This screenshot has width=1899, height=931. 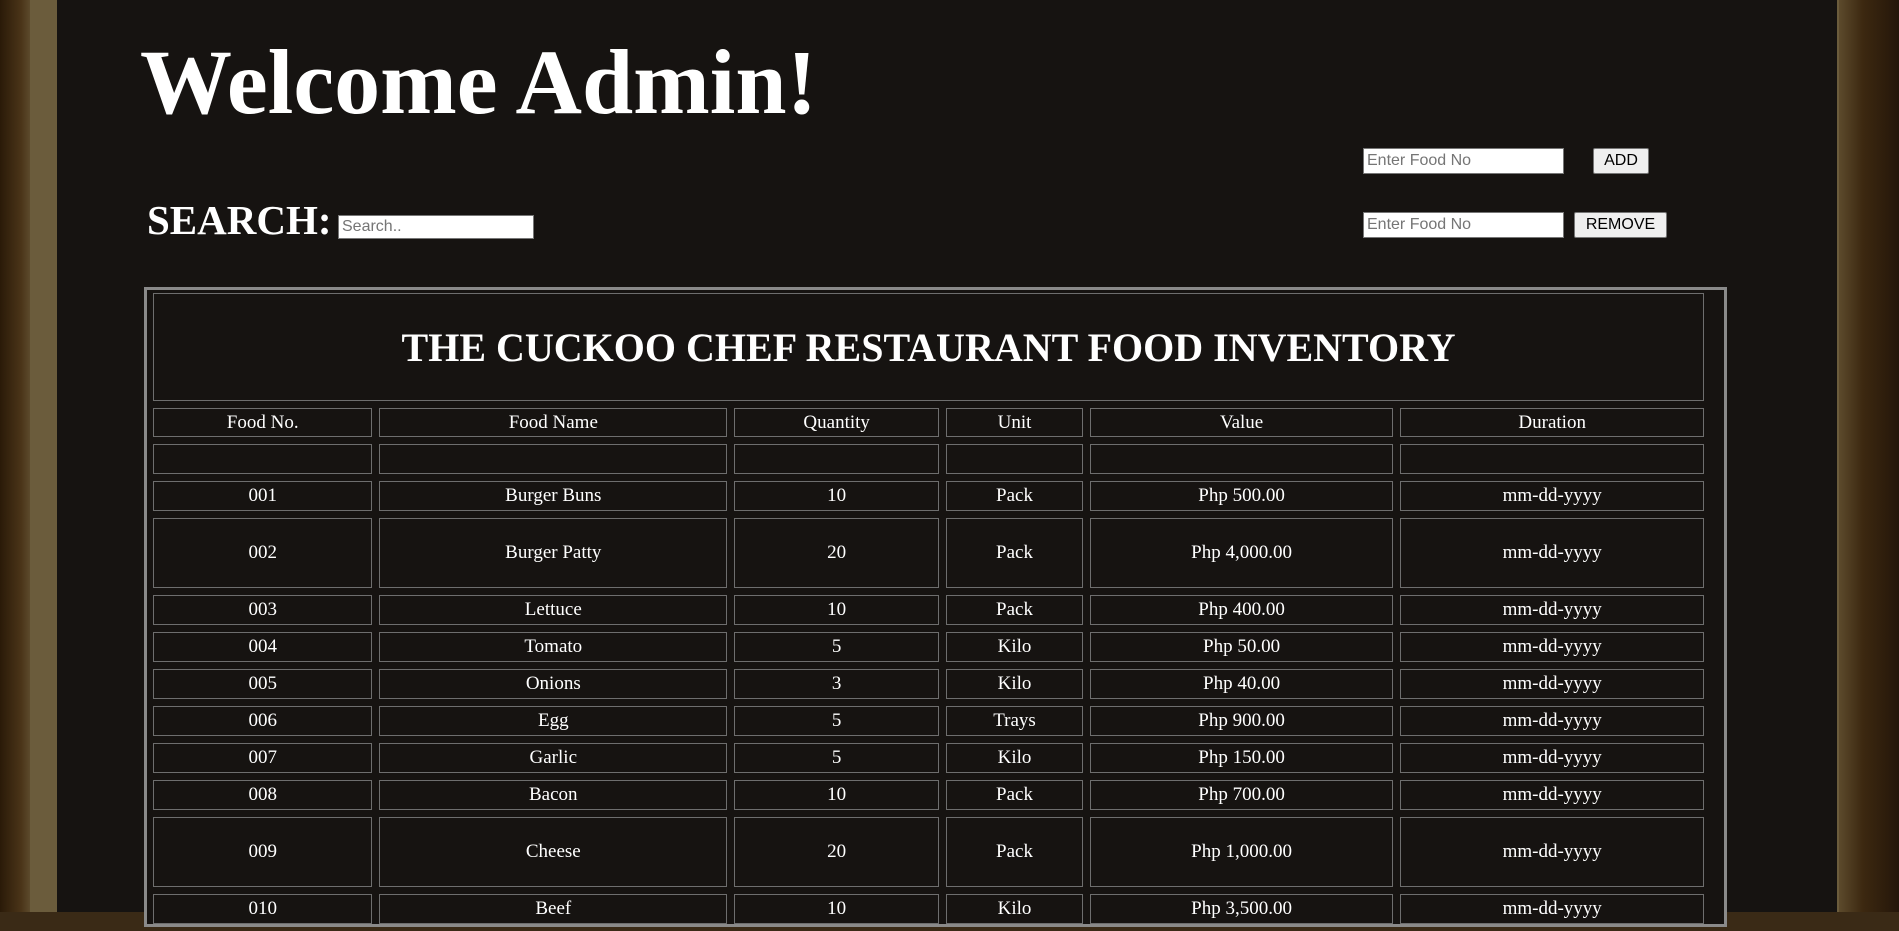 What do you see at coordinates (1621, 161) in the screenshot?
I see `add-button: ADD` at bounding box center [1621, 161].